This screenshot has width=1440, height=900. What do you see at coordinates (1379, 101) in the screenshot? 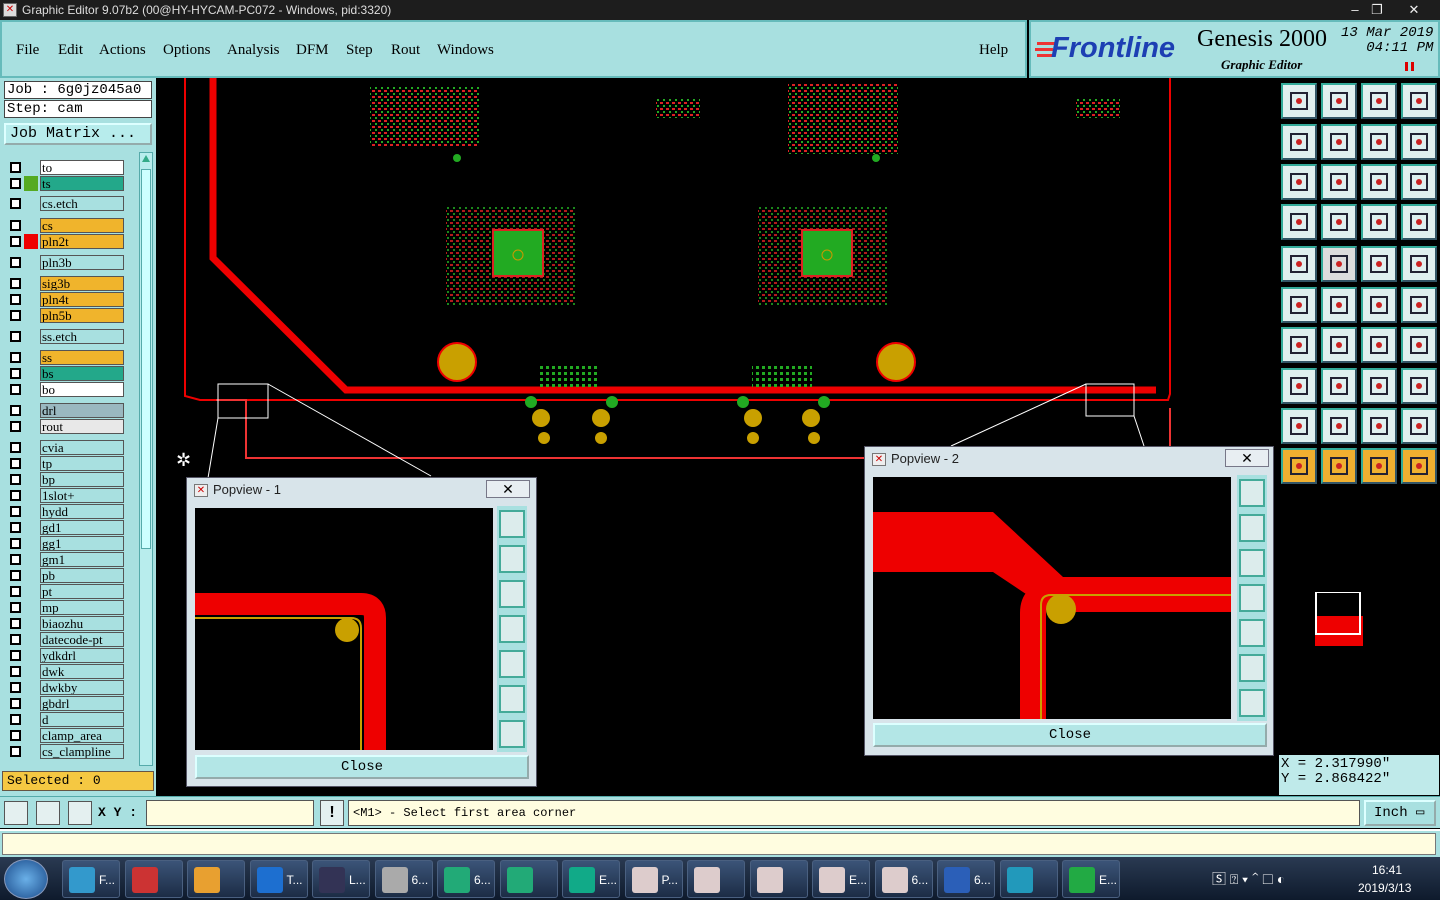
I see `home-icon` at bounding box center [1379, 101].